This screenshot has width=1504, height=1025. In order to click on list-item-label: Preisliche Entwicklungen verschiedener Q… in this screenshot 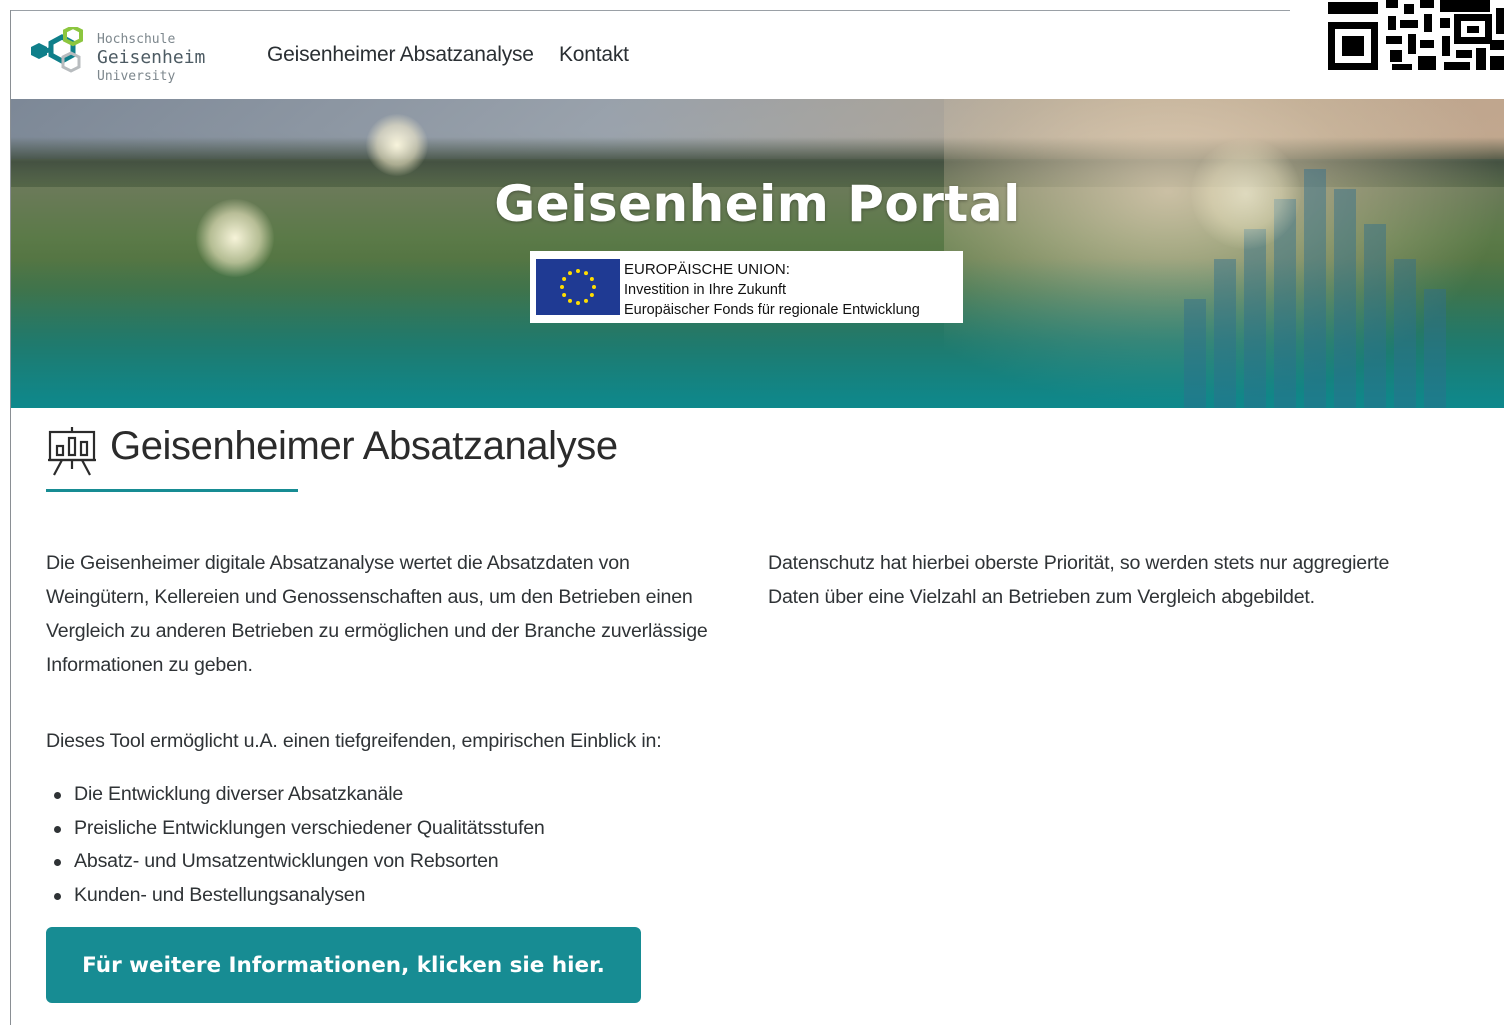, I will do `click(309, 827)`.